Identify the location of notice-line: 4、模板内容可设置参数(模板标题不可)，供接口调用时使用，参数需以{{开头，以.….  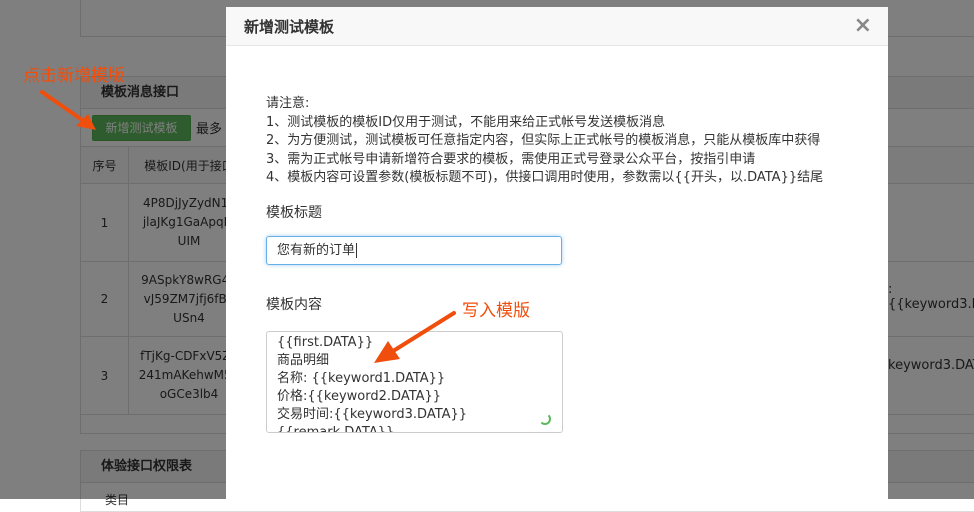
(544, 178).